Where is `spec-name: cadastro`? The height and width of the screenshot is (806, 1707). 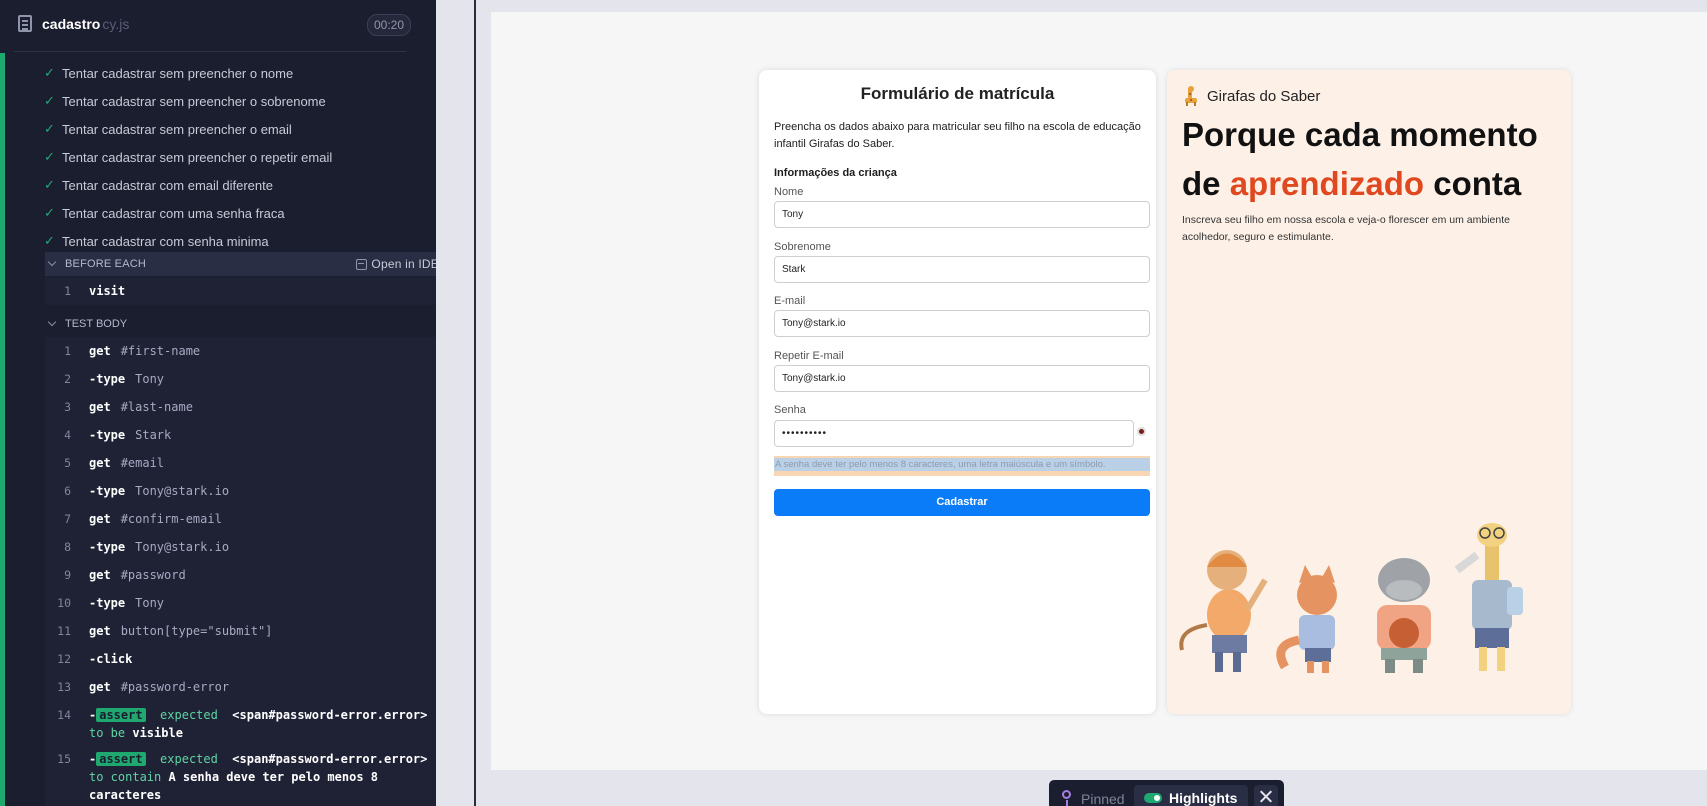 spec-name: cadastro is located at coordinates (71, 24).